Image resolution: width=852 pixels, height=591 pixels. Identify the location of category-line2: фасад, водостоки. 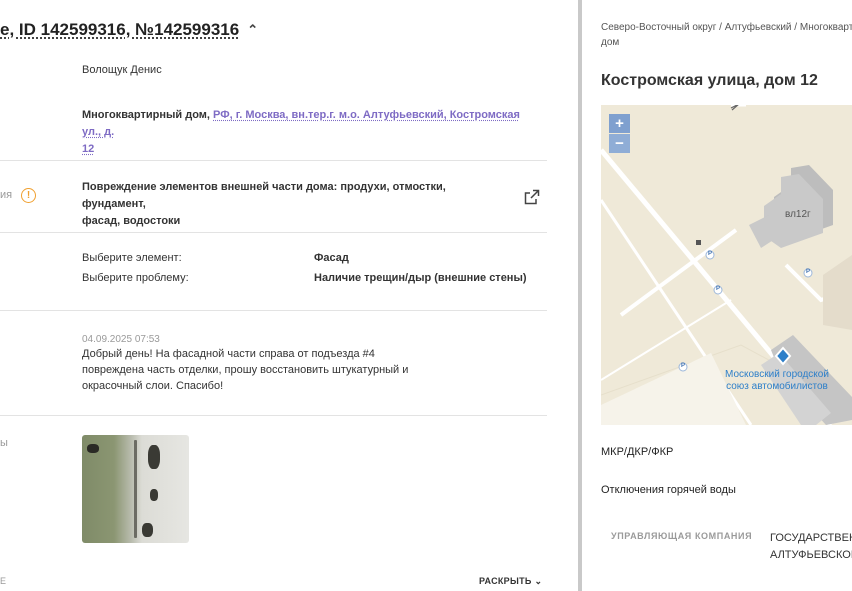
(131, 221).